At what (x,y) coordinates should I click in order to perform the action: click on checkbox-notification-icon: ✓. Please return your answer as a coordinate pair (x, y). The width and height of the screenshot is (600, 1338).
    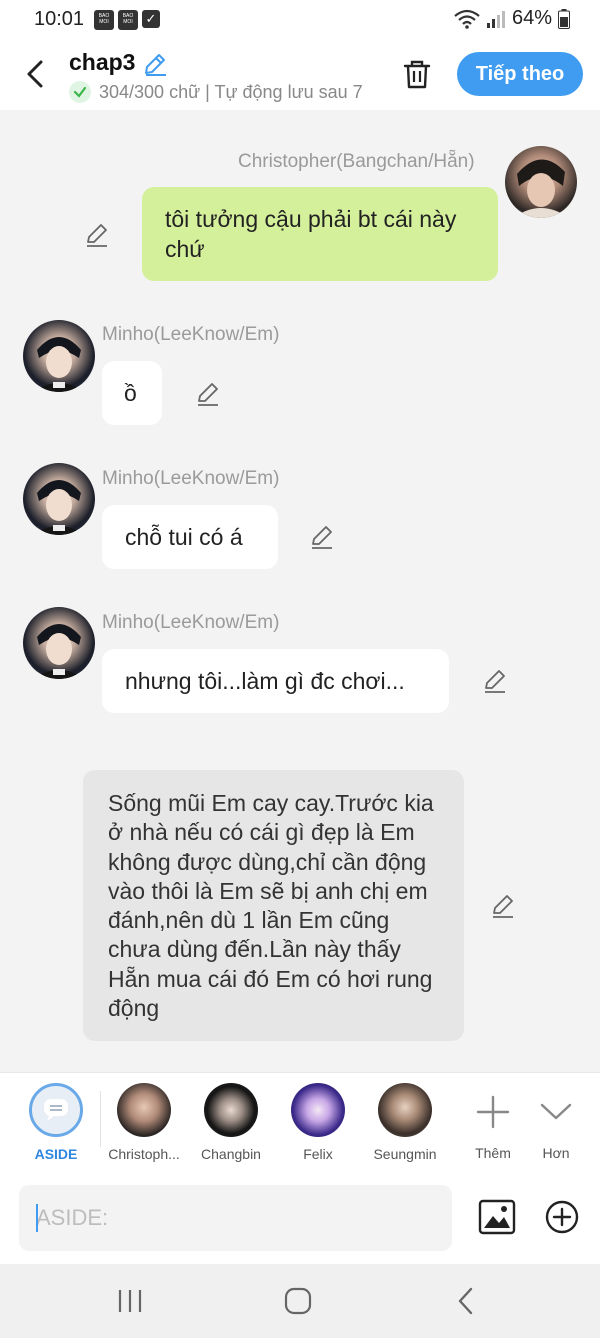
    Looking at the image, I should click on (151, 19).